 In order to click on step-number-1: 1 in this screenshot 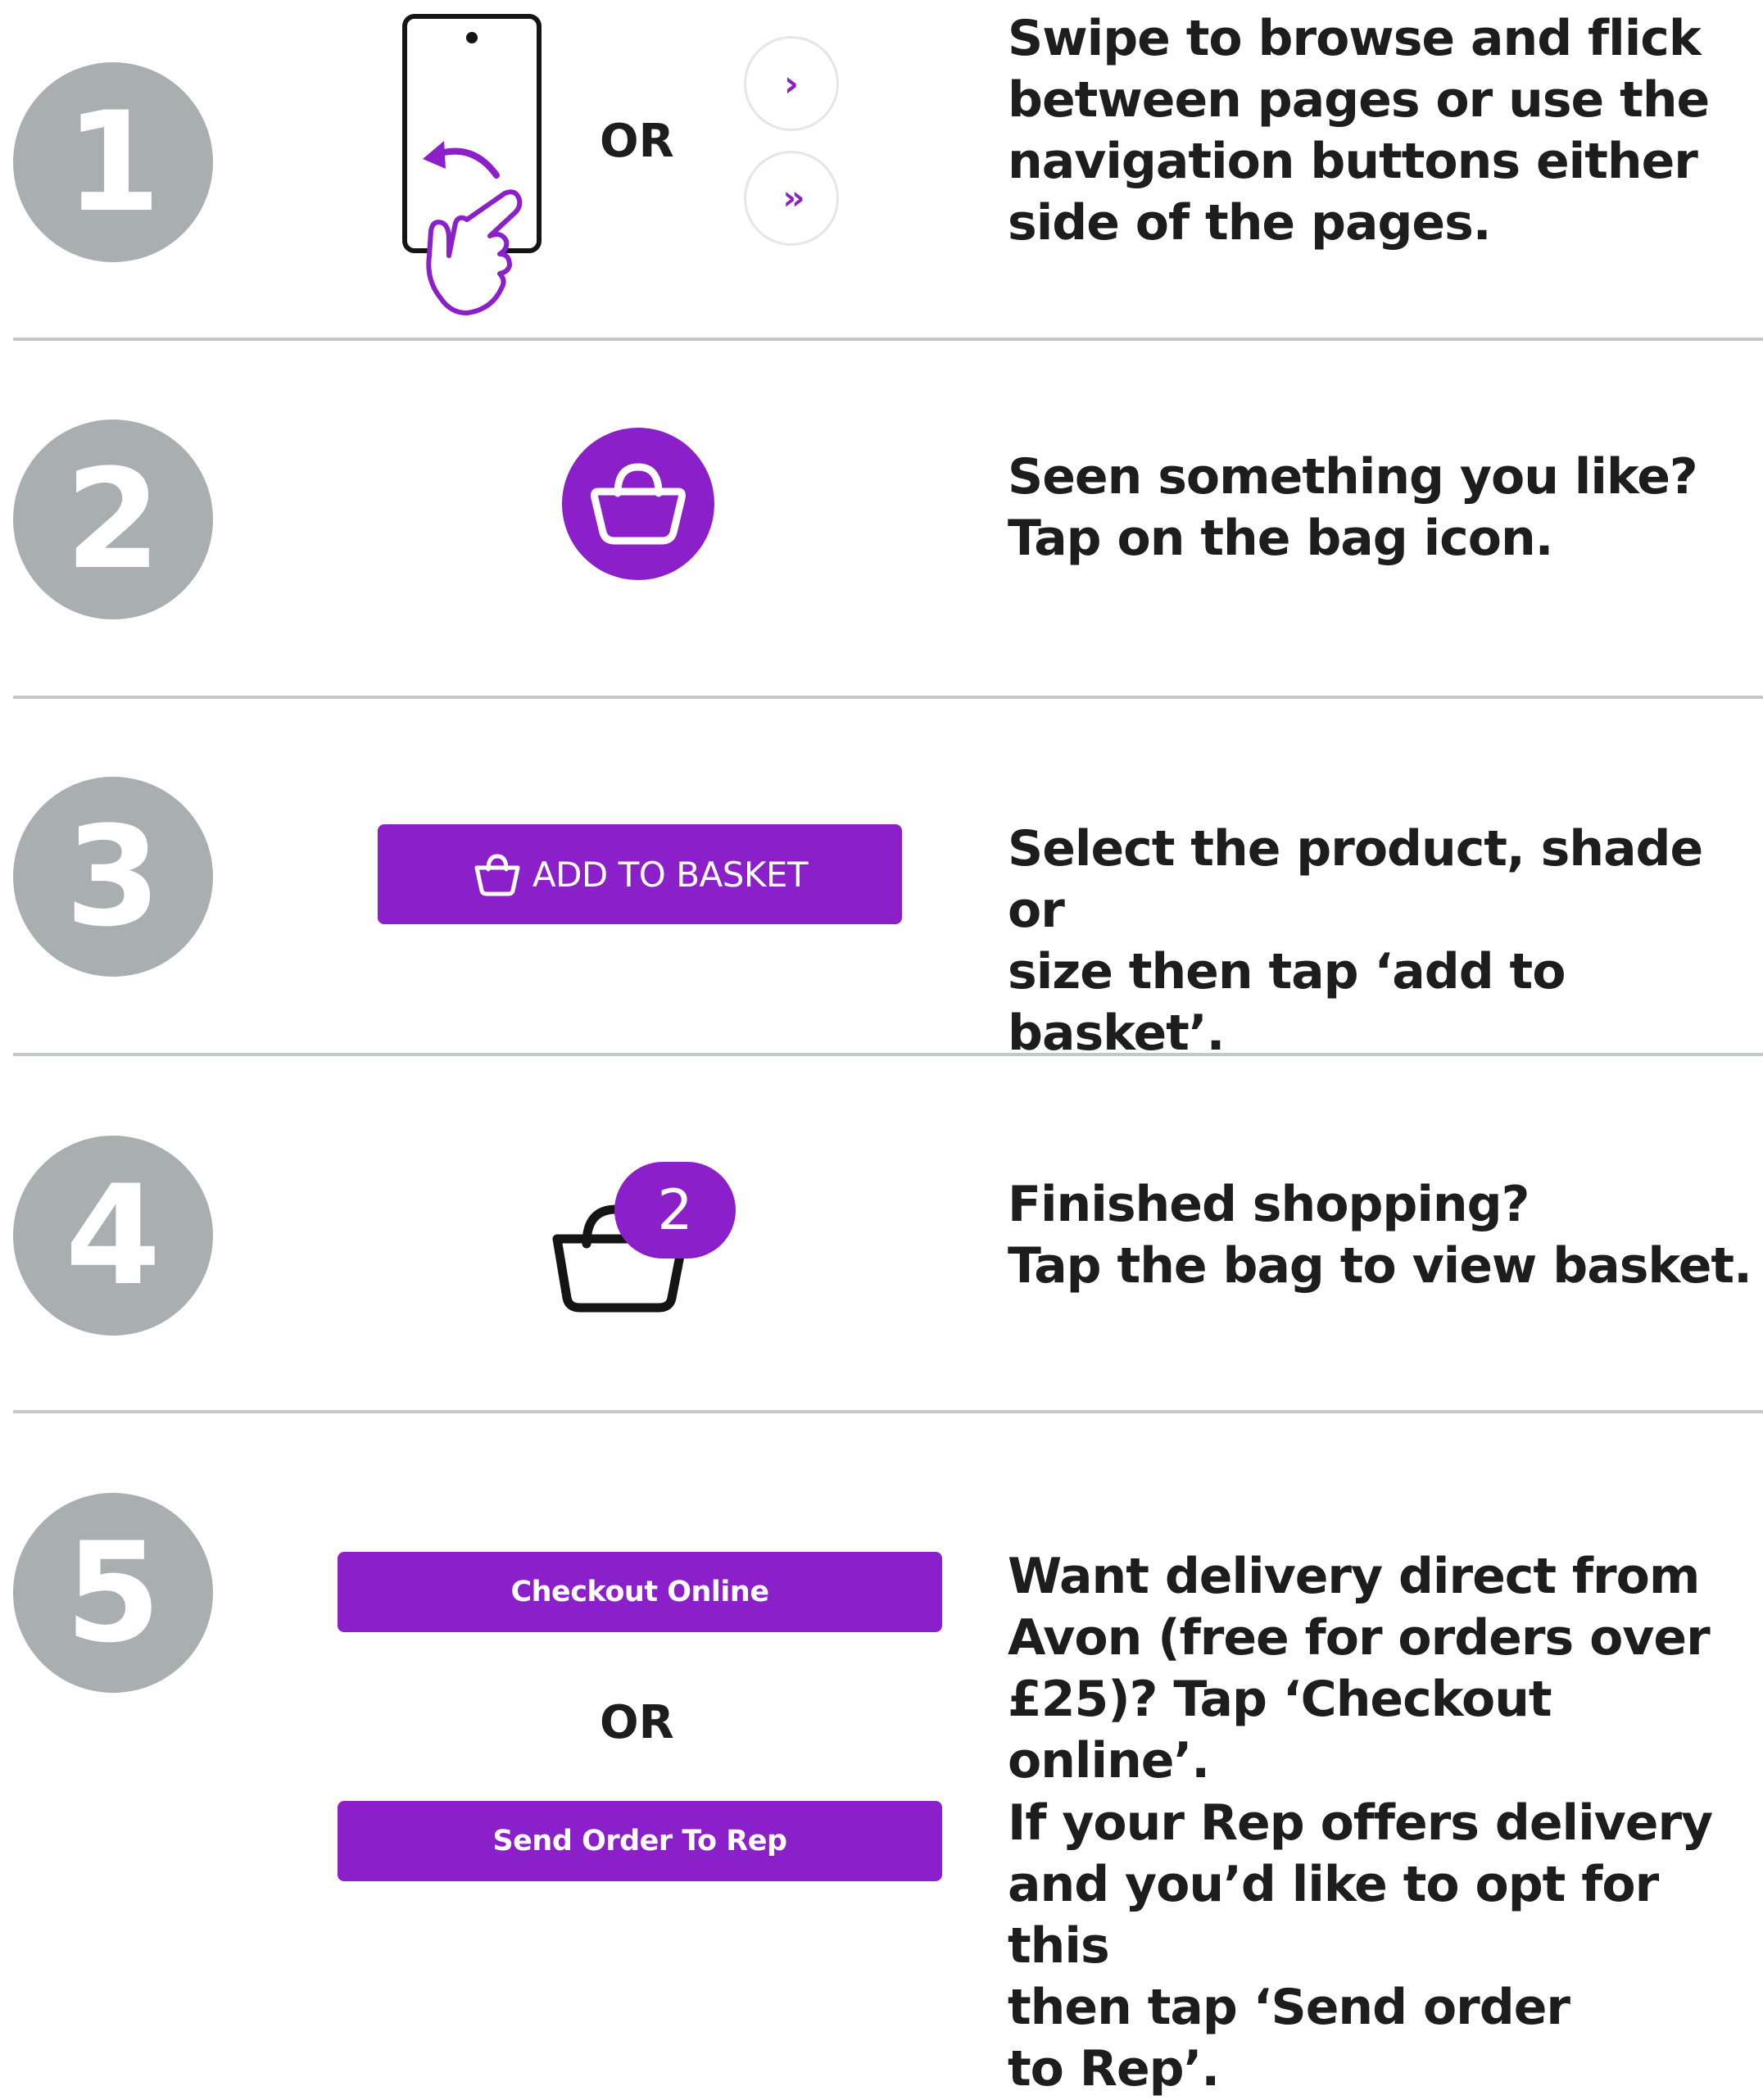, I will do `click(113, 162)`.